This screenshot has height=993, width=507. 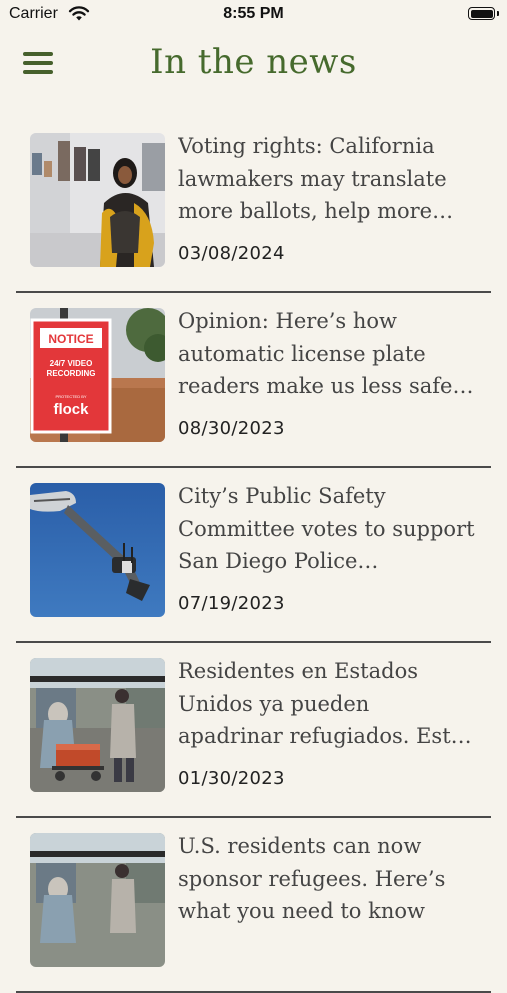 I want to click on app-header: In the news, so click(x=253, y=66).